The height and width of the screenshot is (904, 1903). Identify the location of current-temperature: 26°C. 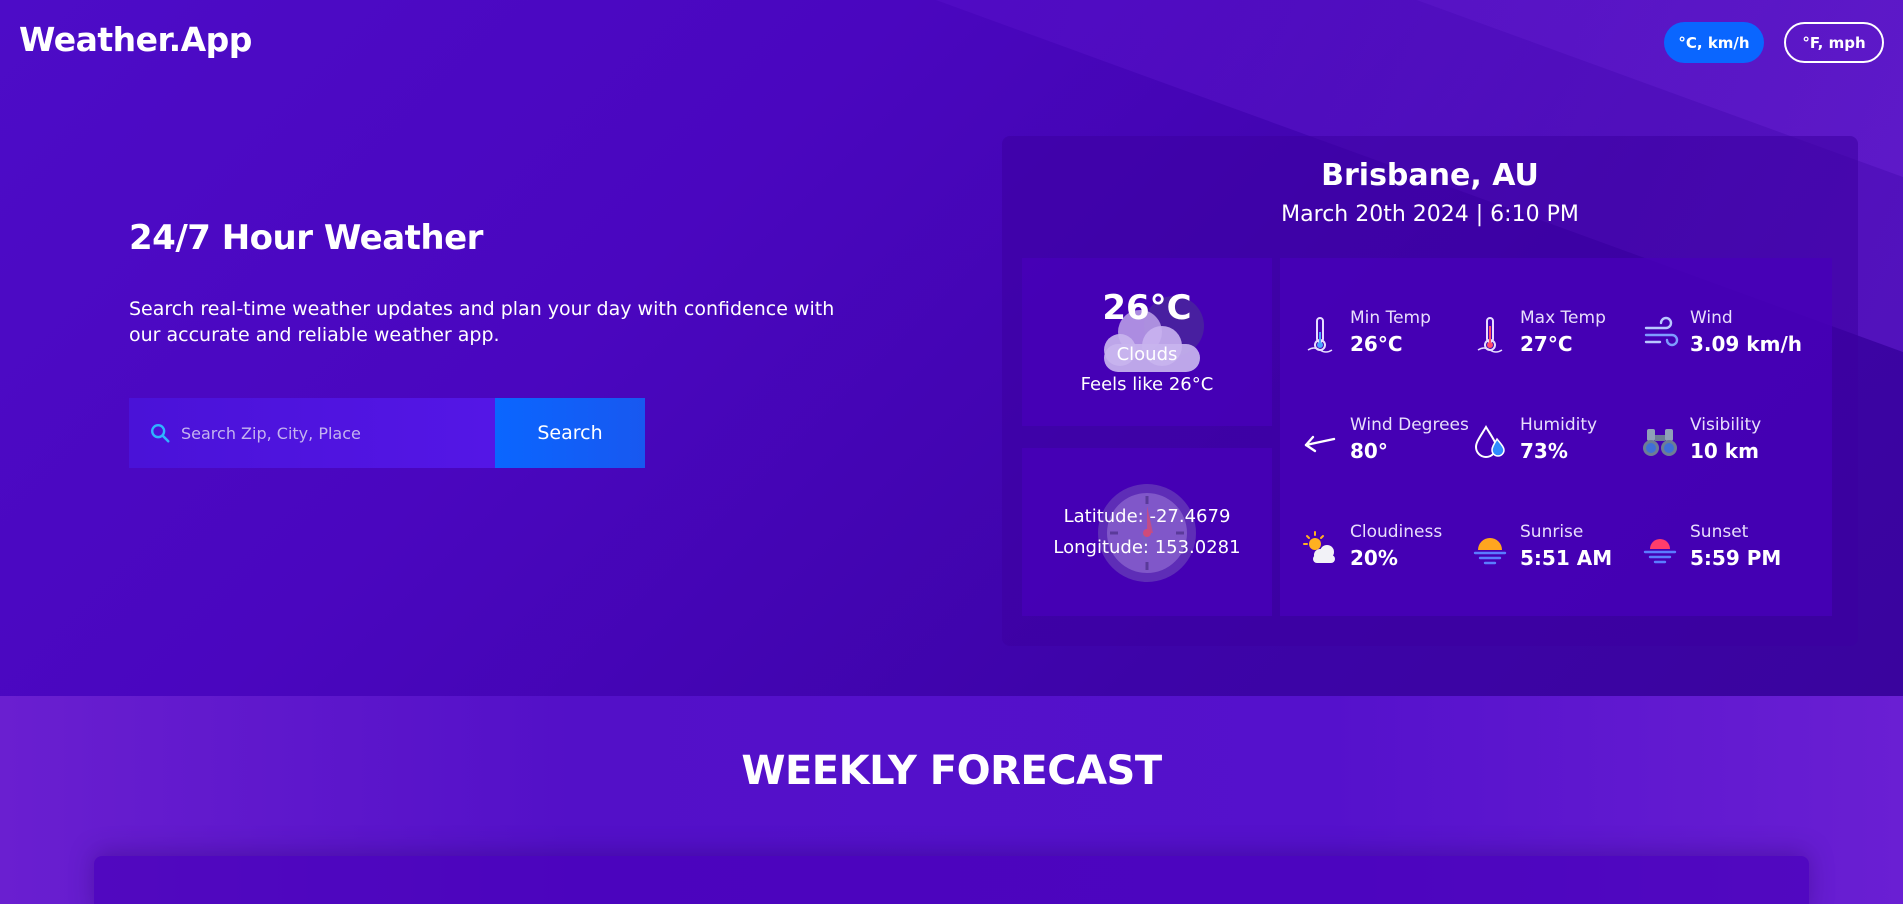
(1147, 308).